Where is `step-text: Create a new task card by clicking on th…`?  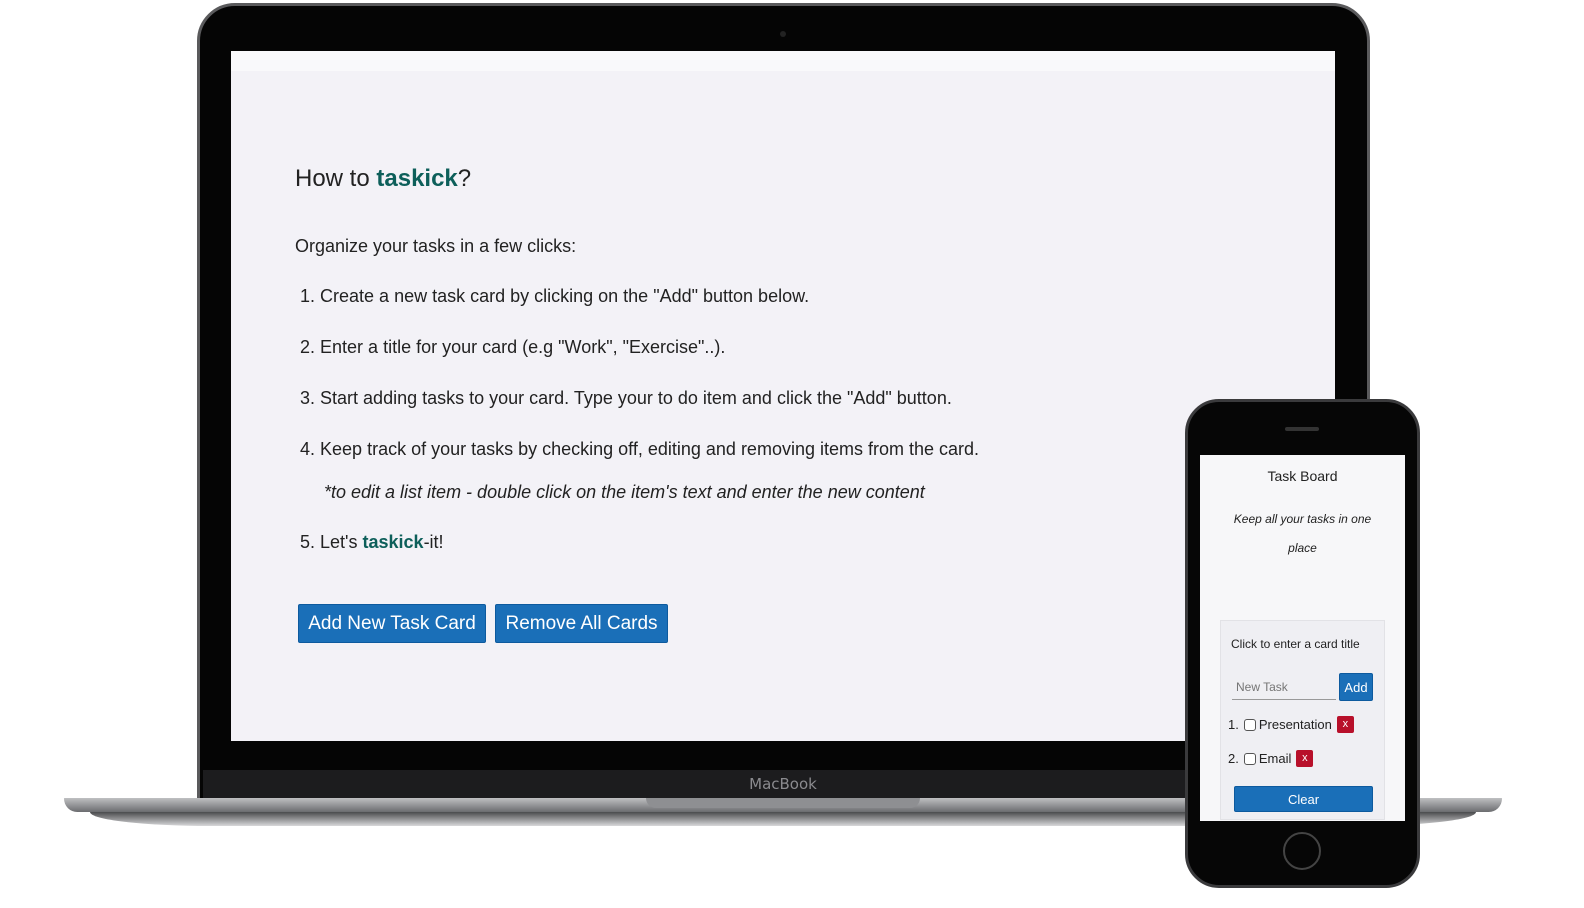 step-text: Create a new task card by clicking on th… is located at coordinates (565, 296).